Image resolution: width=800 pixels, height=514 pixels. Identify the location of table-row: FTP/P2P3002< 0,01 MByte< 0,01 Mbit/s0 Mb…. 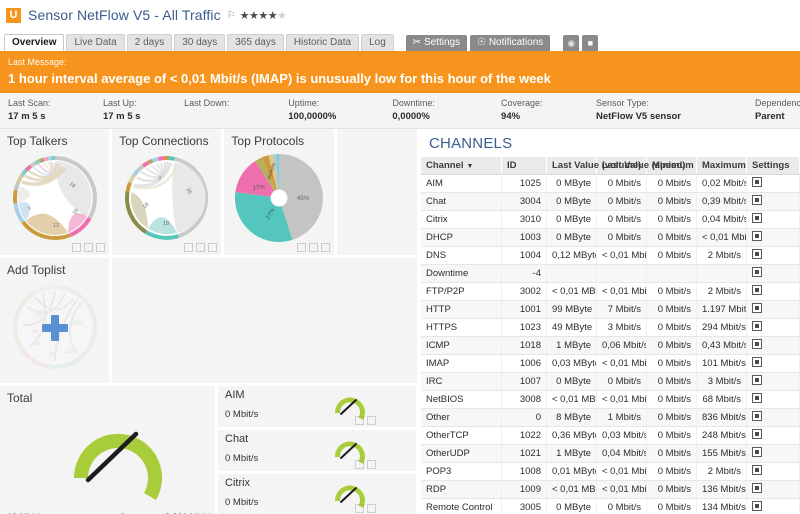
(610, 291).